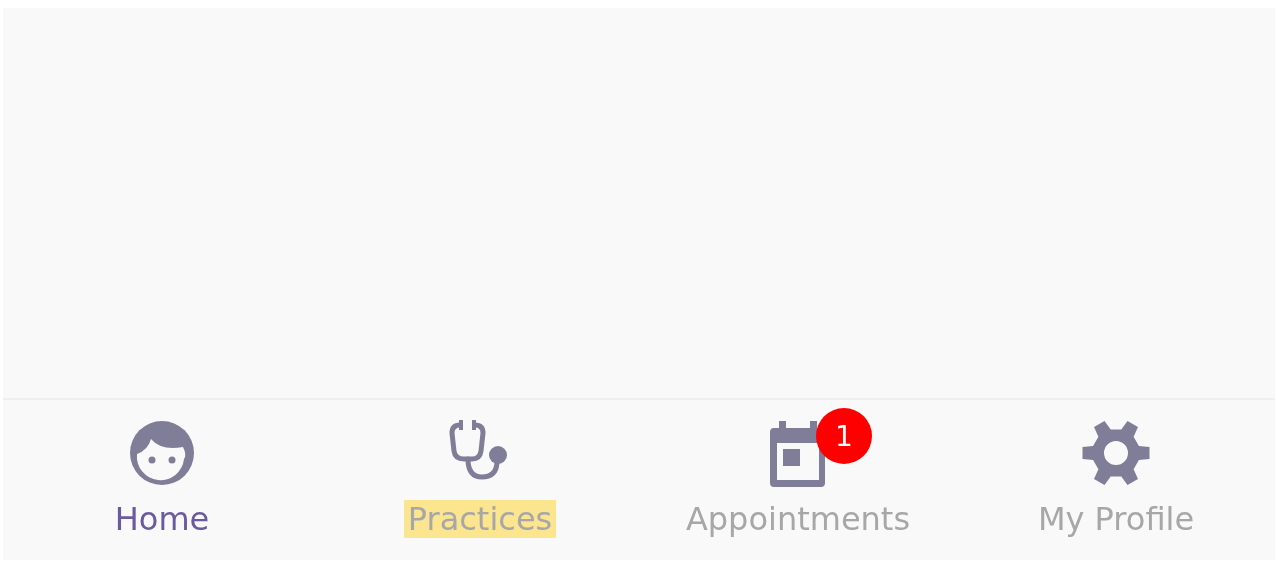 This screenshot has width=1278, height=562. Describe the element at coordinates (798, 480) in the screenshot. I see `tab: 1 Appointments` at that location.